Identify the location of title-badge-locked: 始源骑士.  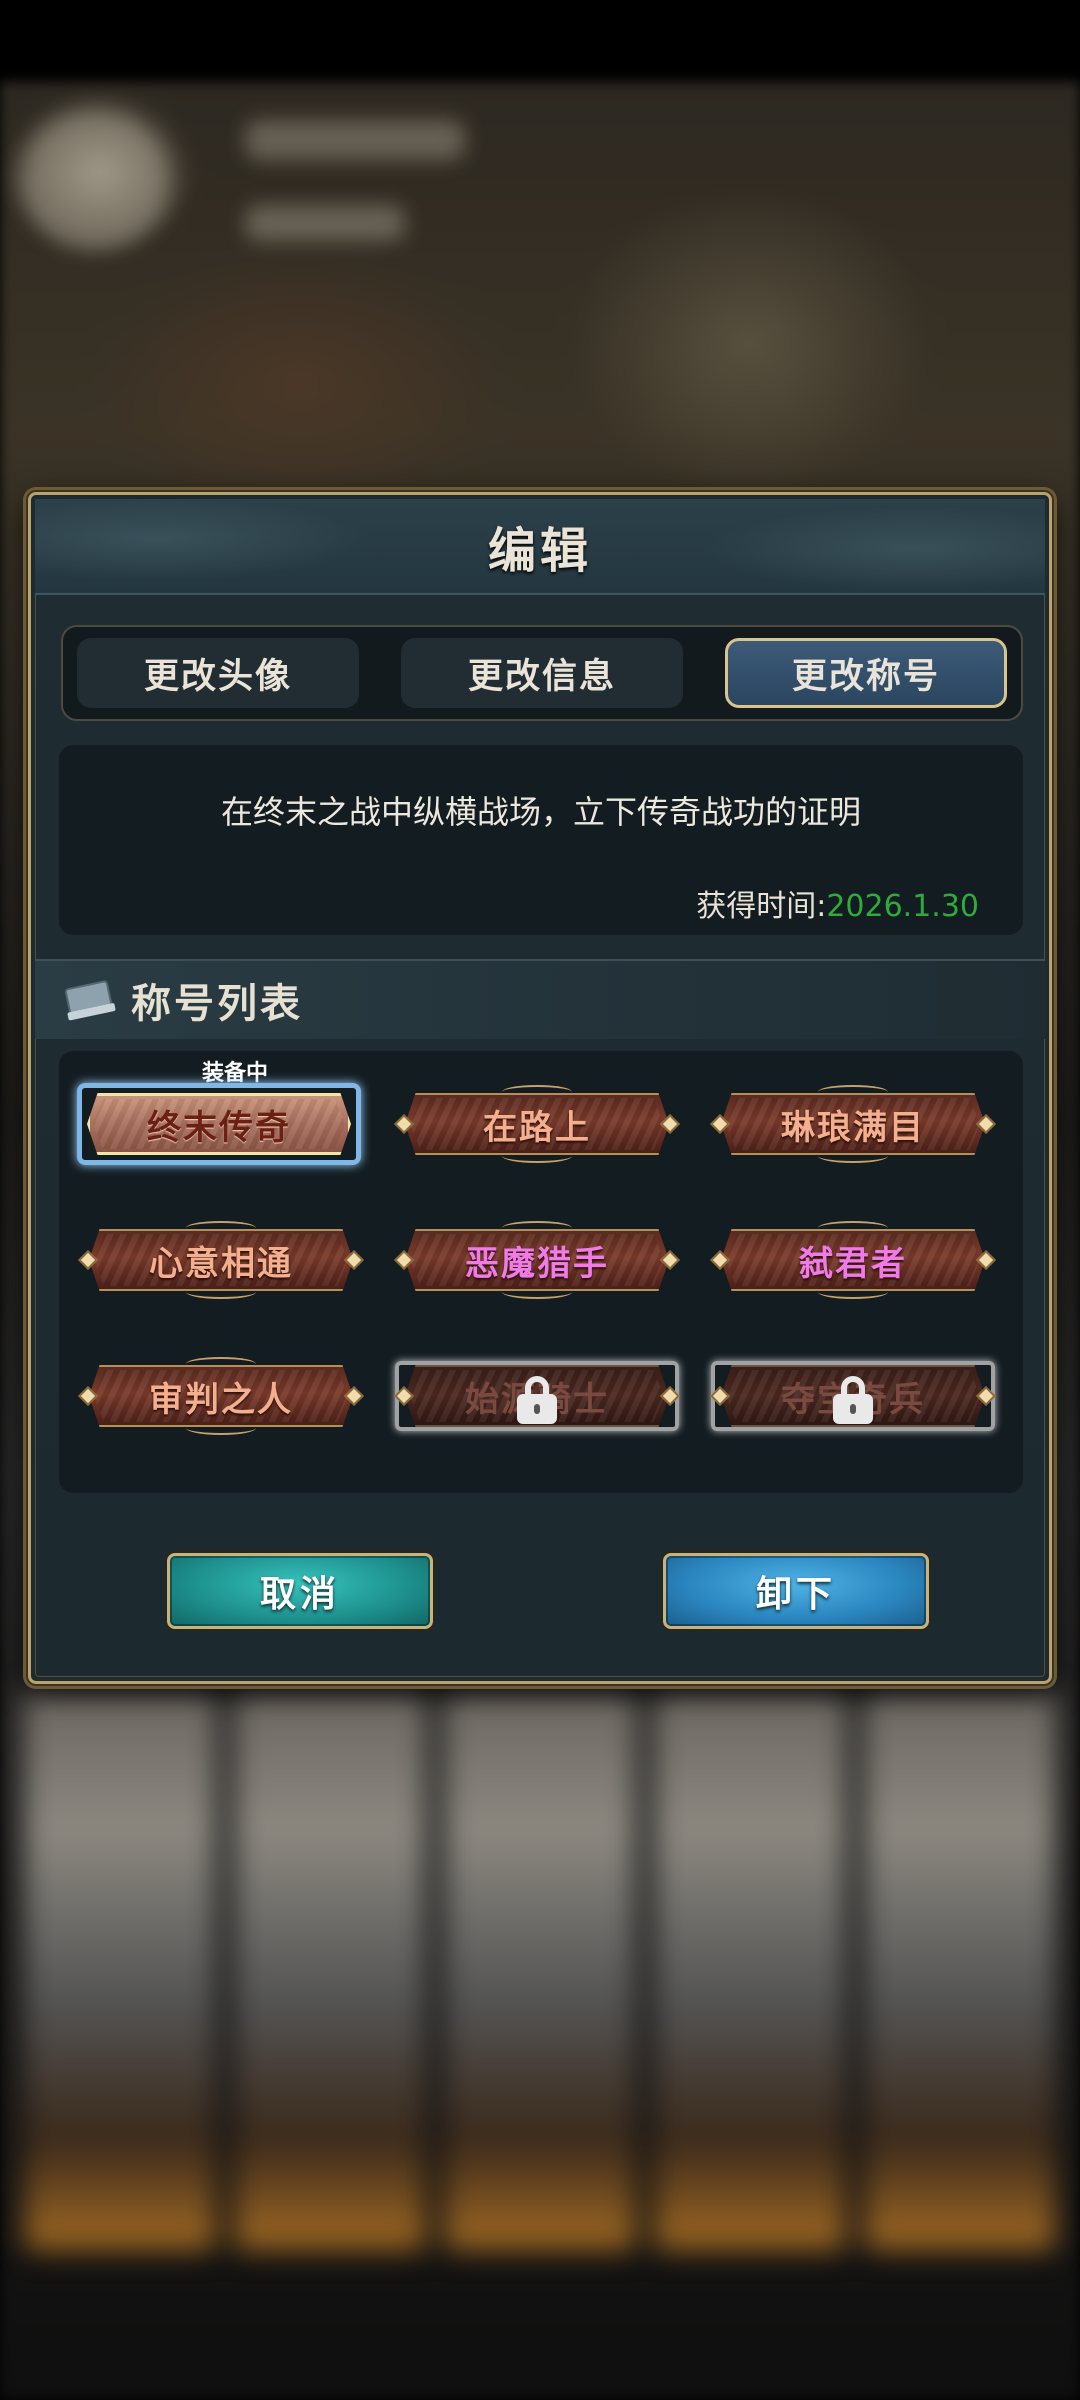
(537, 1396).